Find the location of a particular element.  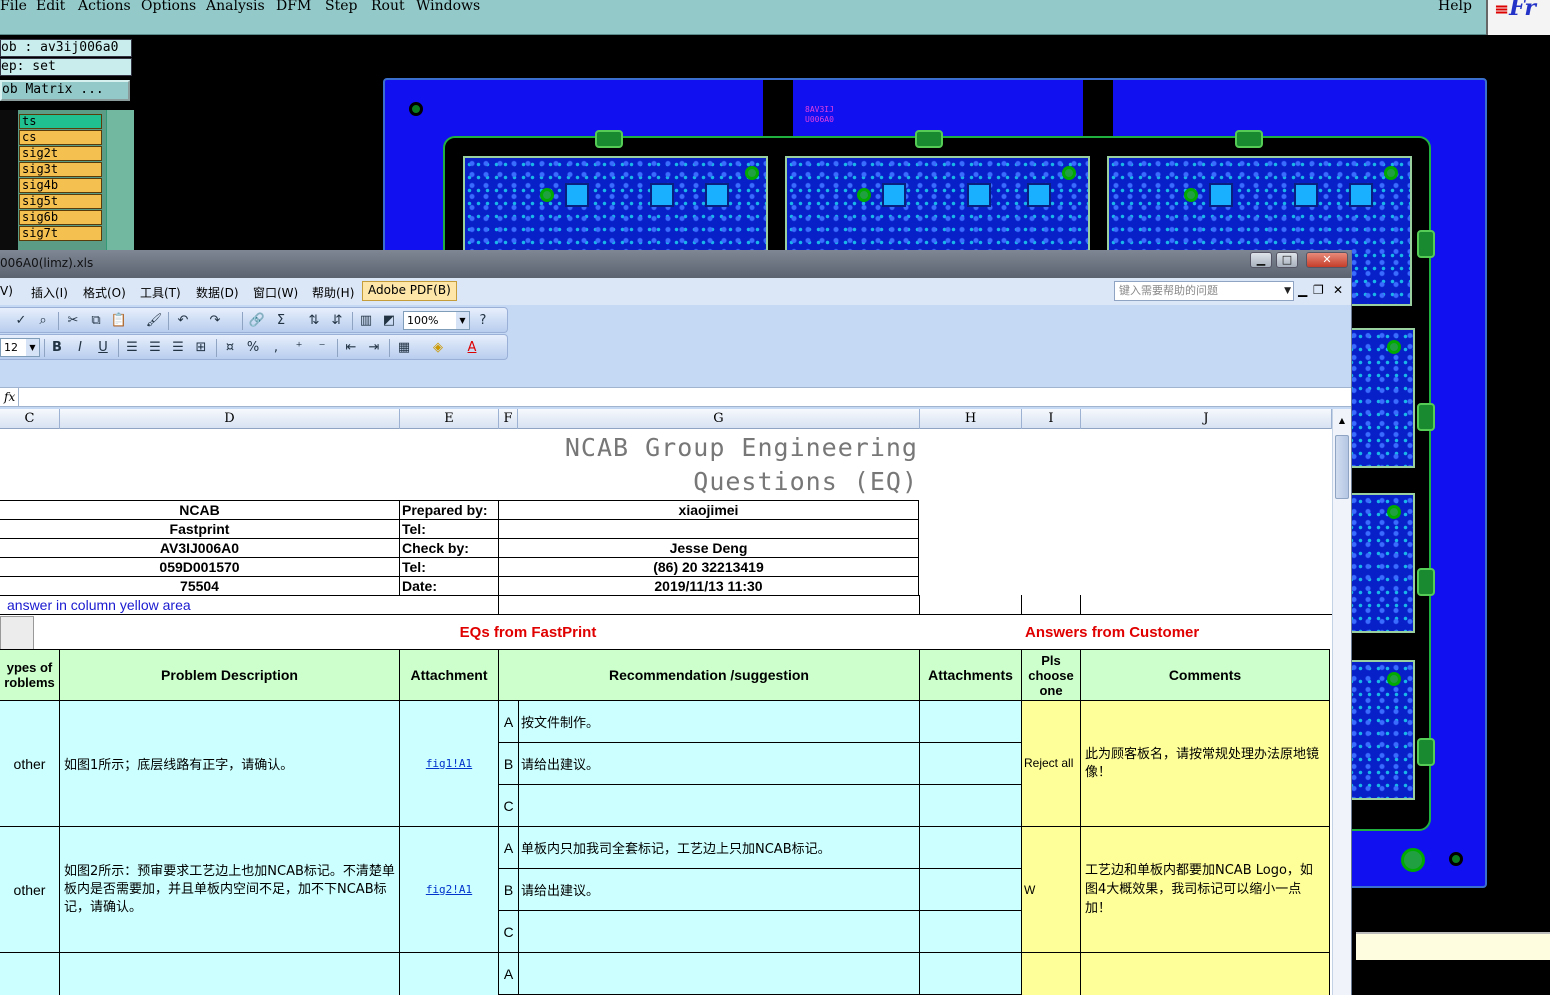

row1-type: other is located at coordinates (30, 763).